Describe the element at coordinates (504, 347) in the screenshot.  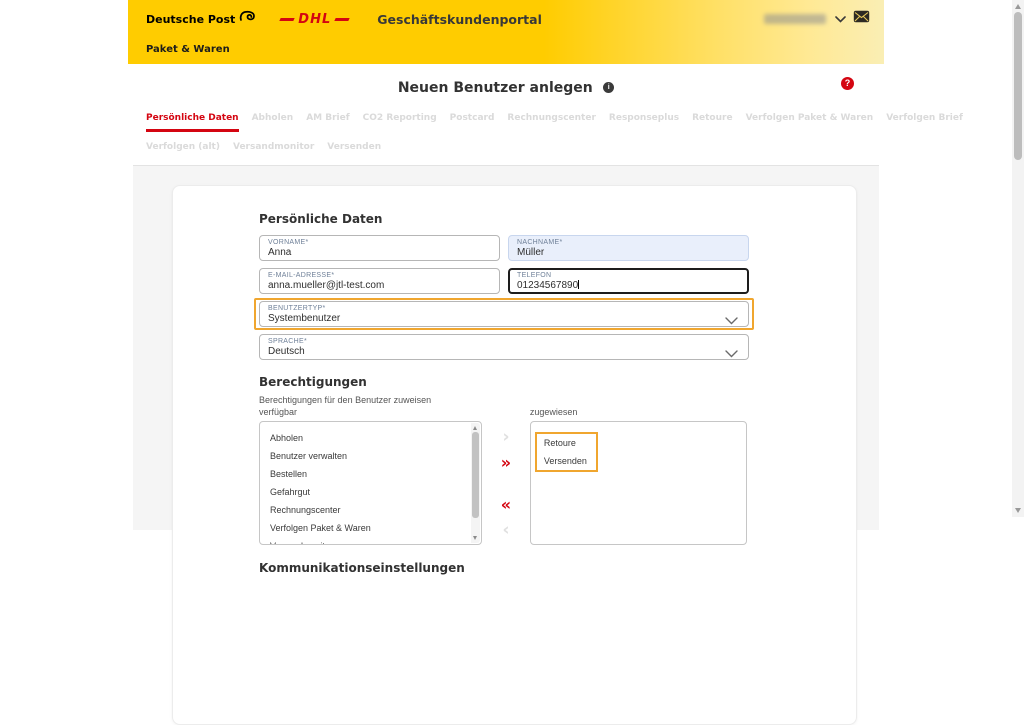
I see `sprache-select: SPRACHE* Deutsch` at that location.